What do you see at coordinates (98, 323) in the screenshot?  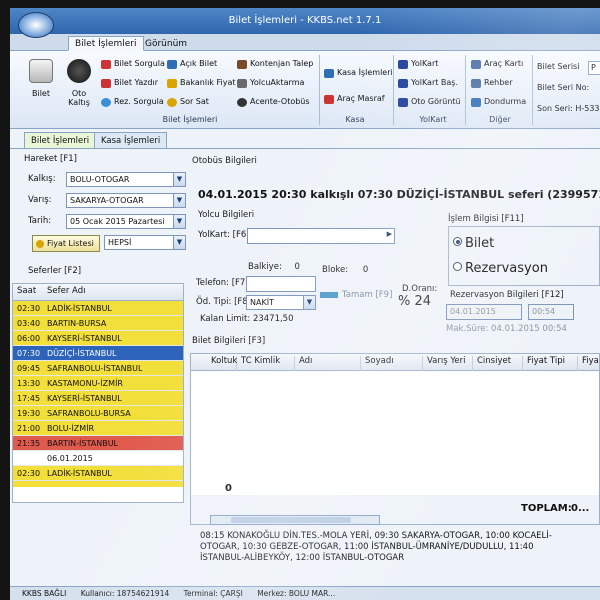 I see `trip-row: 03:40 BARTIN-BURSA` at bounding box center [98, 323].